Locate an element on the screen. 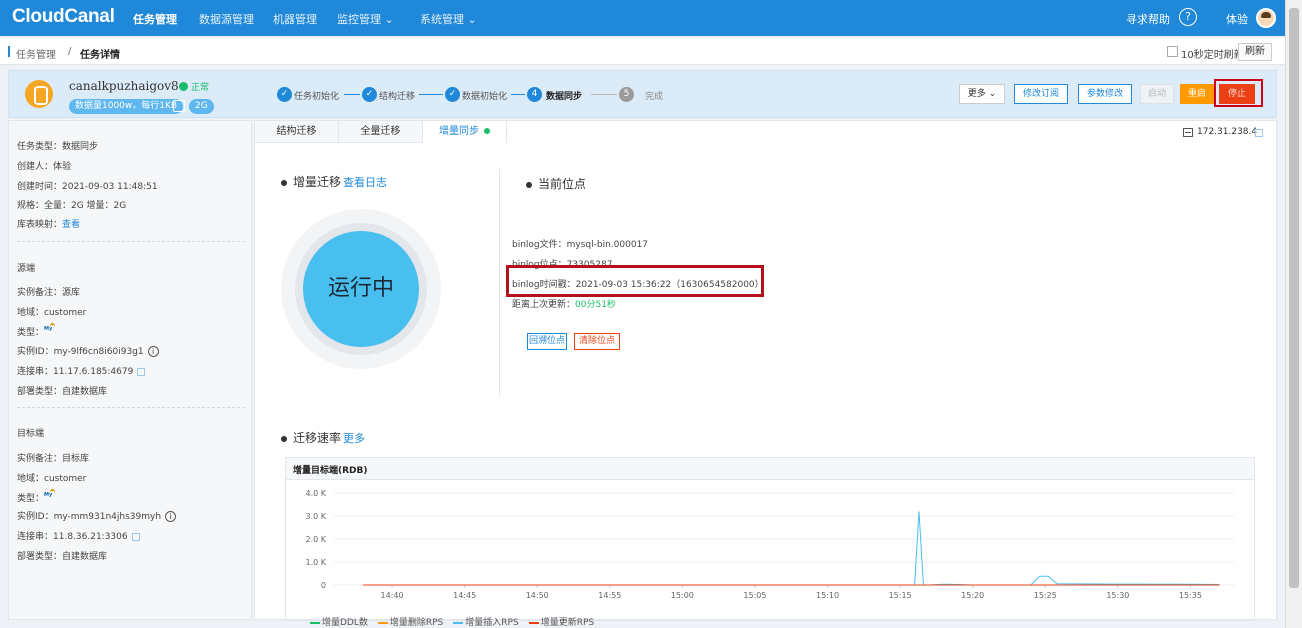  target-instance-id-text: 实例ID：my-mm931n4jhs39myh is located at coordinates (89, 517).